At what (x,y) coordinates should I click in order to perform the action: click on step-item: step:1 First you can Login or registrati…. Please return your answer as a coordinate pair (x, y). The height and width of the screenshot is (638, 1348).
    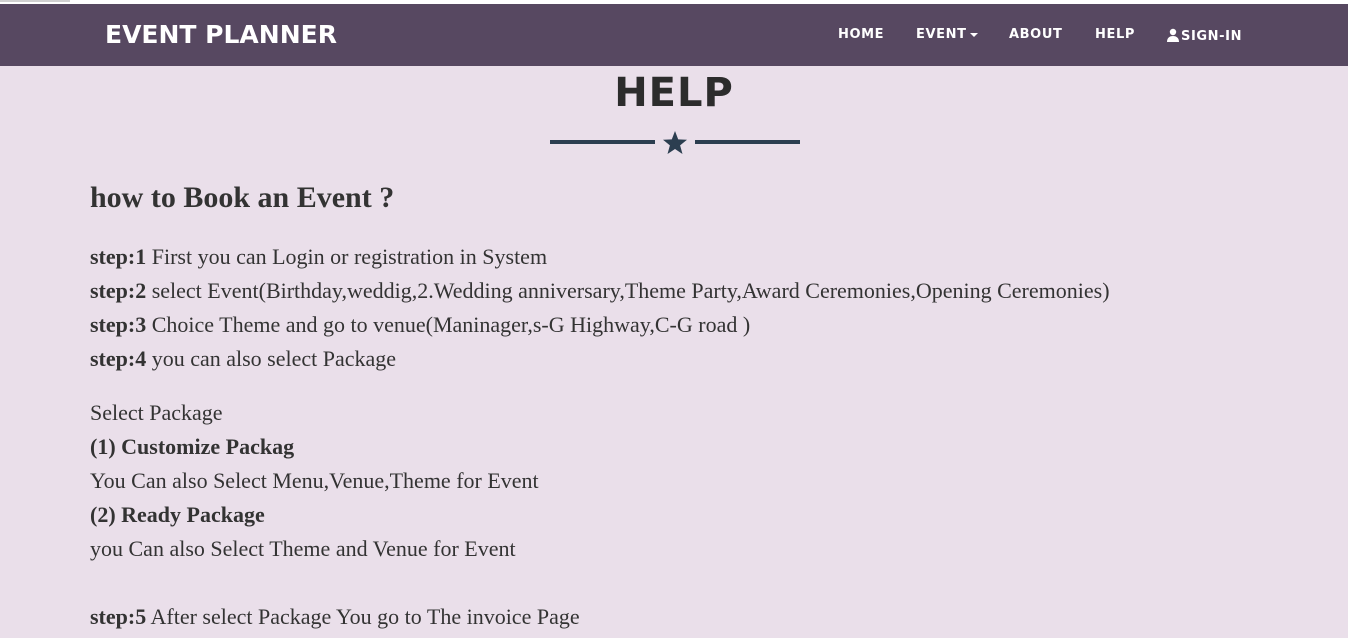
    Looking at the image, I should click on (690, 257).